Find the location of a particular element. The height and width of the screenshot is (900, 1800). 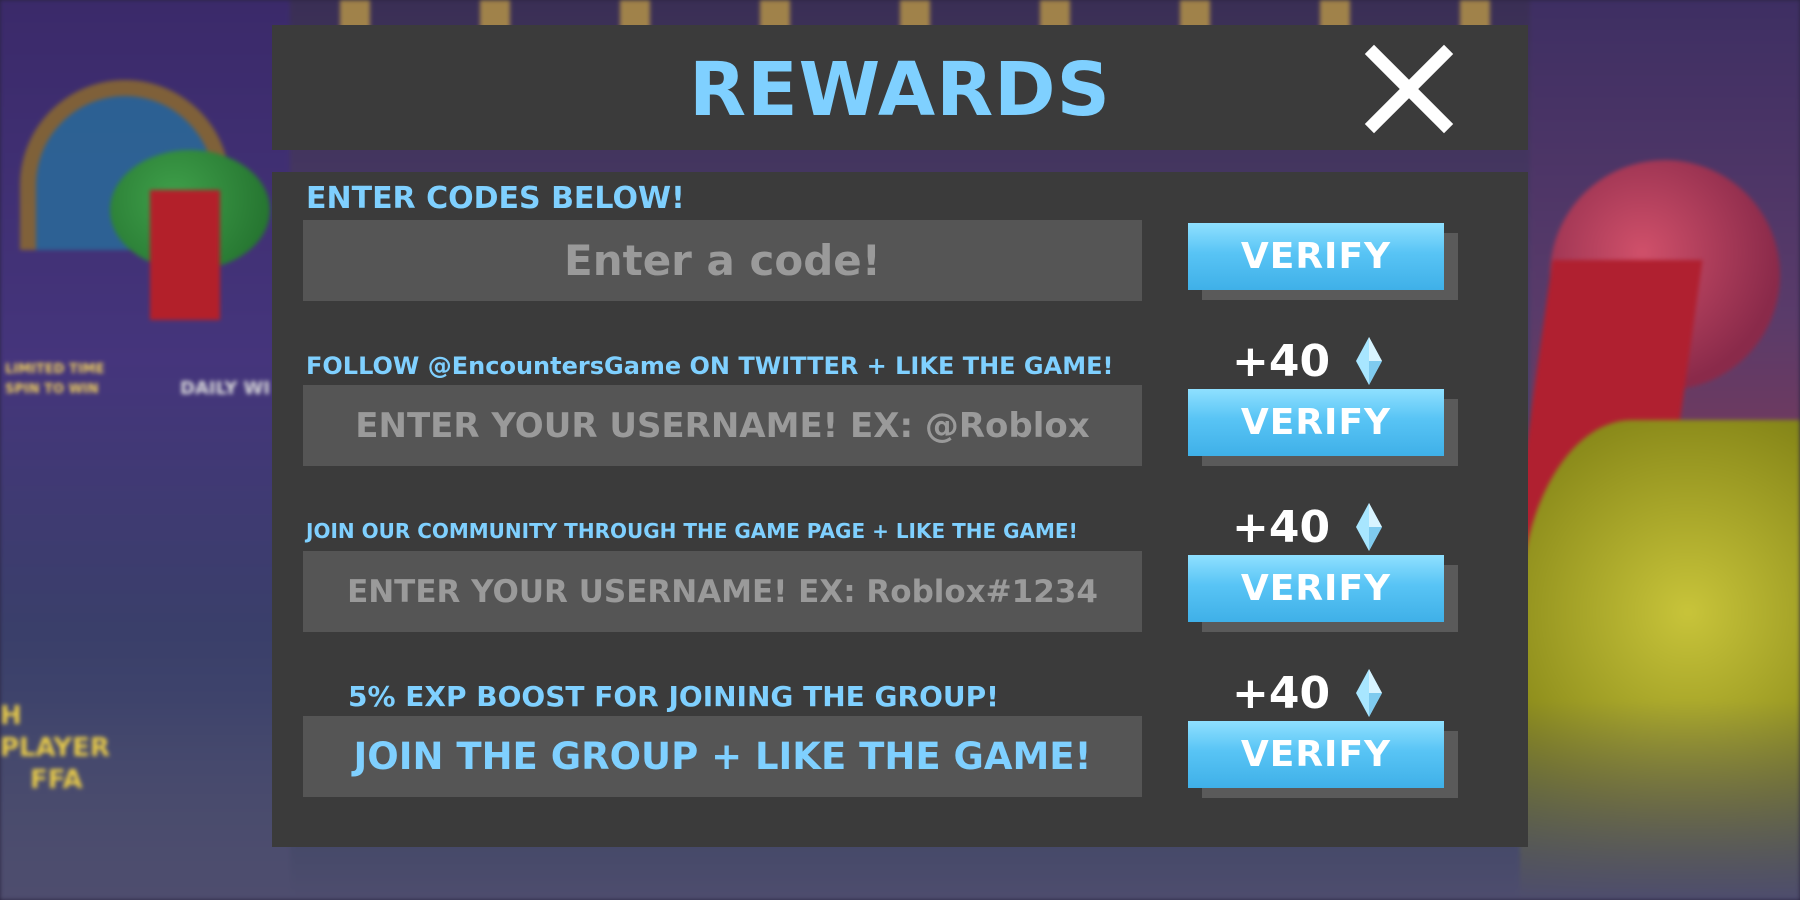

background-sign-text: LIMITED TIME is located at coordinates (55, 369).